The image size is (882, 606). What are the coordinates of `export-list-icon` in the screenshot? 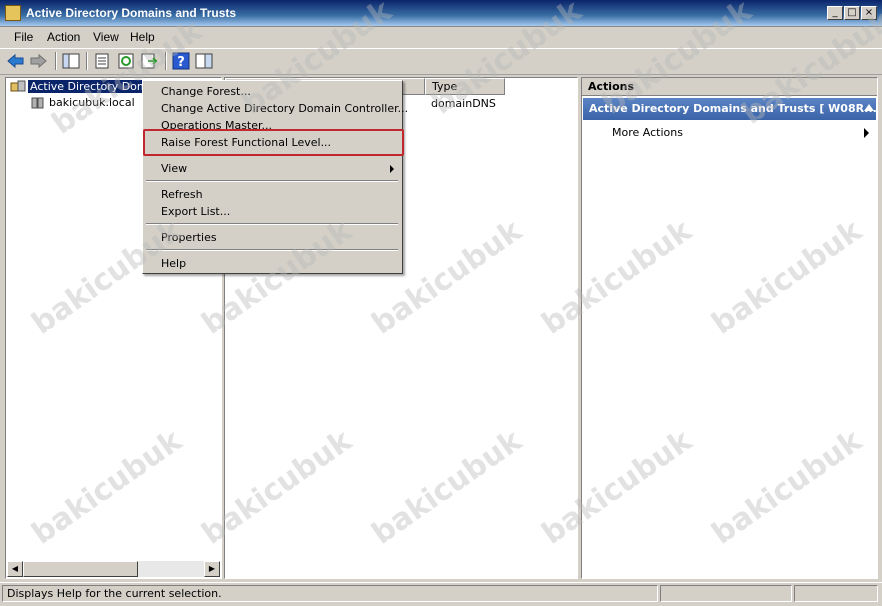 It's located at (149, 61).